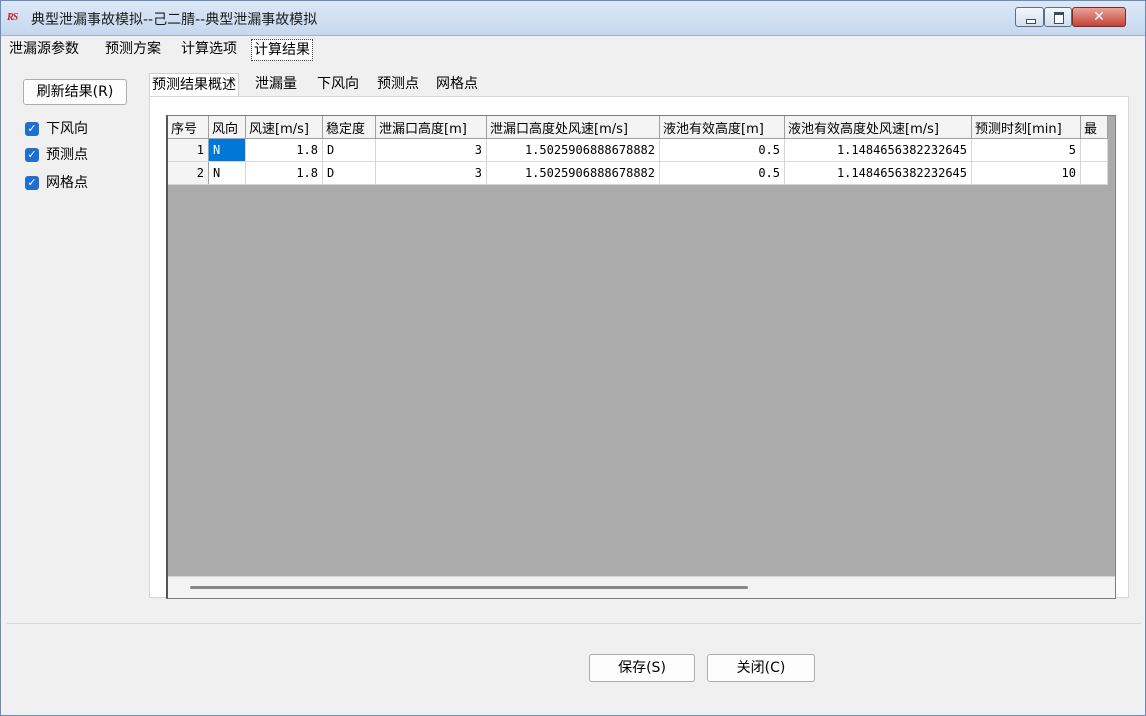 This screenshot has height=716, width=1146. What do you see at coordinates (338, 84) in the screenshot?
I see `subtab-downwind: 下风向` at bounding box center [338, 84].